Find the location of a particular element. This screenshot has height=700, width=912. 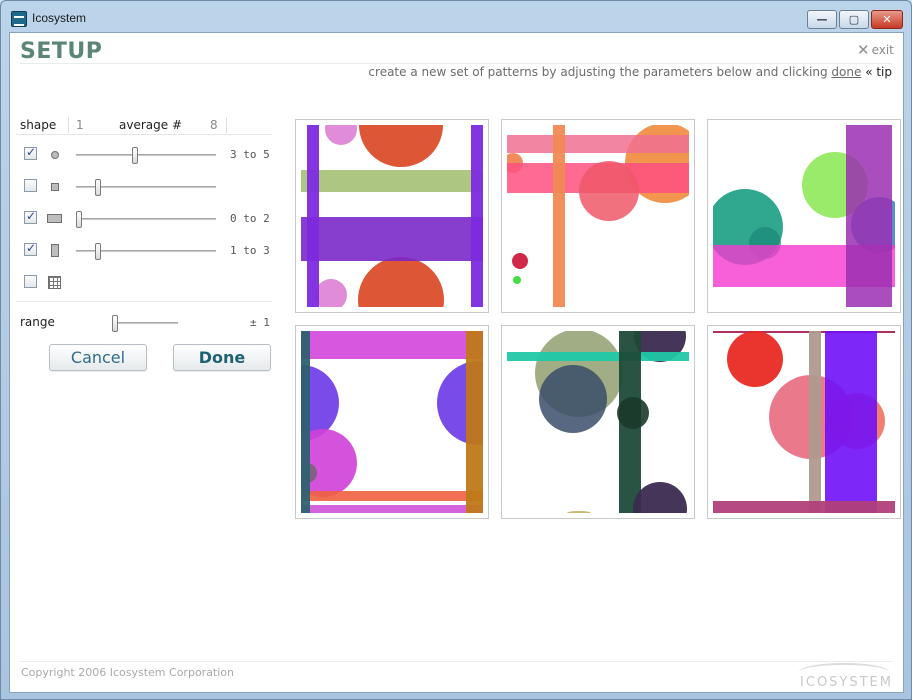

shape-row: 1 to 3 is located at coordinates (144, 251).